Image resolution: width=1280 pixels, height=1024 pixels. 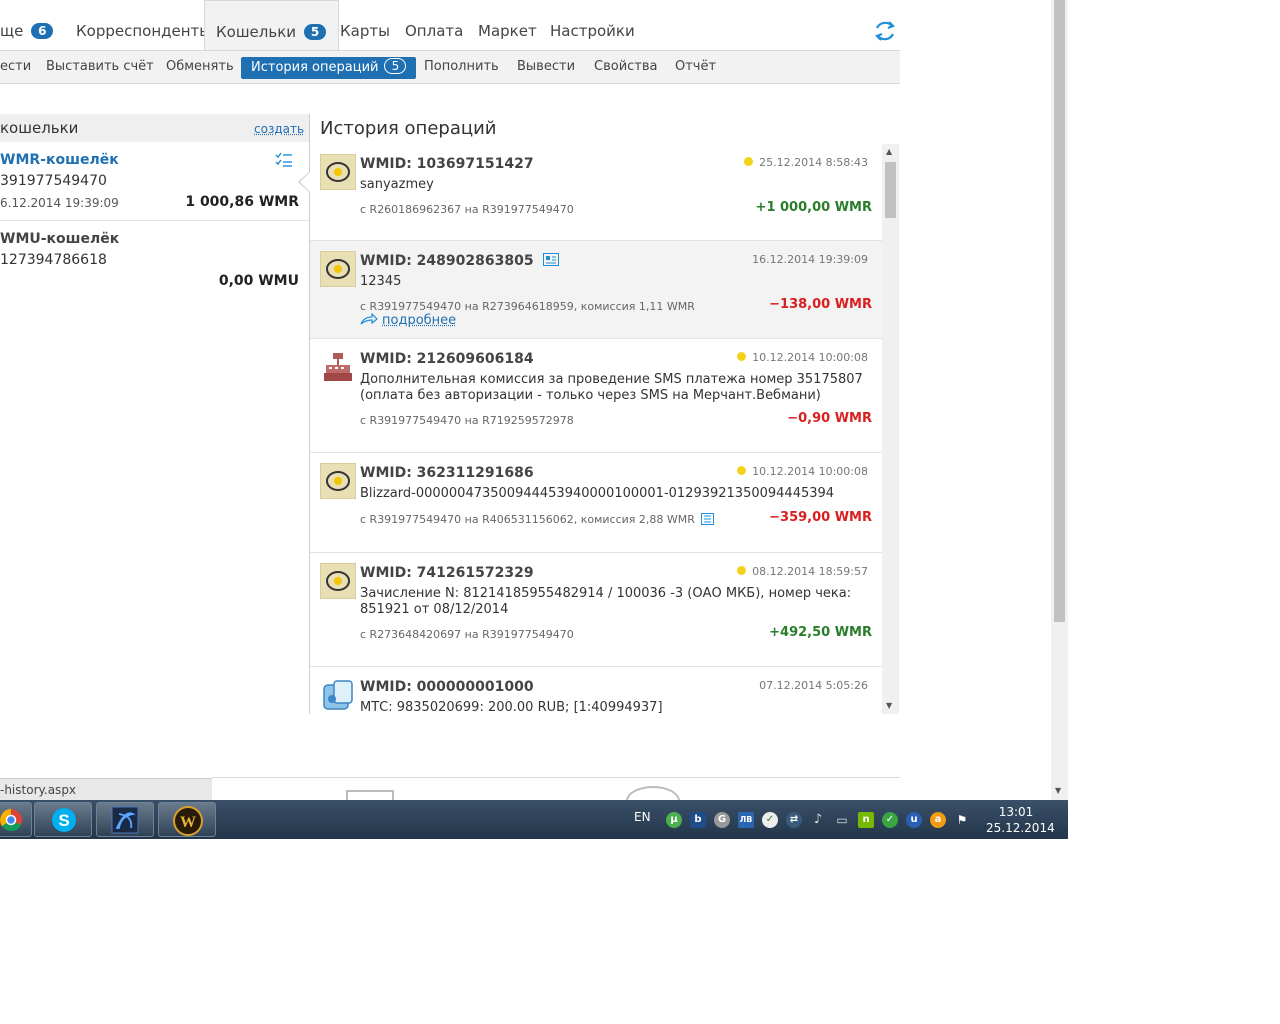 I want to click on subnav-properties: Свойства, so click(x=626, y=67).